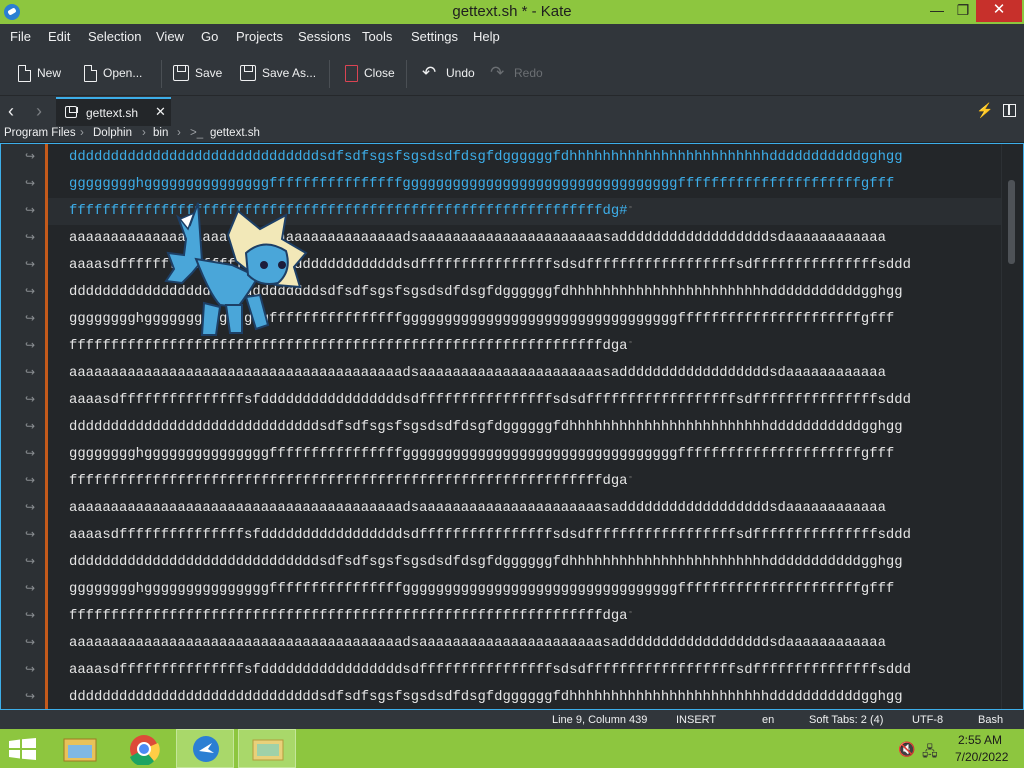 Image resolution: width=1024 pixels, height=768 pixels. What do you see at coordinates (71, 112) in the screenshot?
I see `document-saved-icon` at bounding box center [71, 112].